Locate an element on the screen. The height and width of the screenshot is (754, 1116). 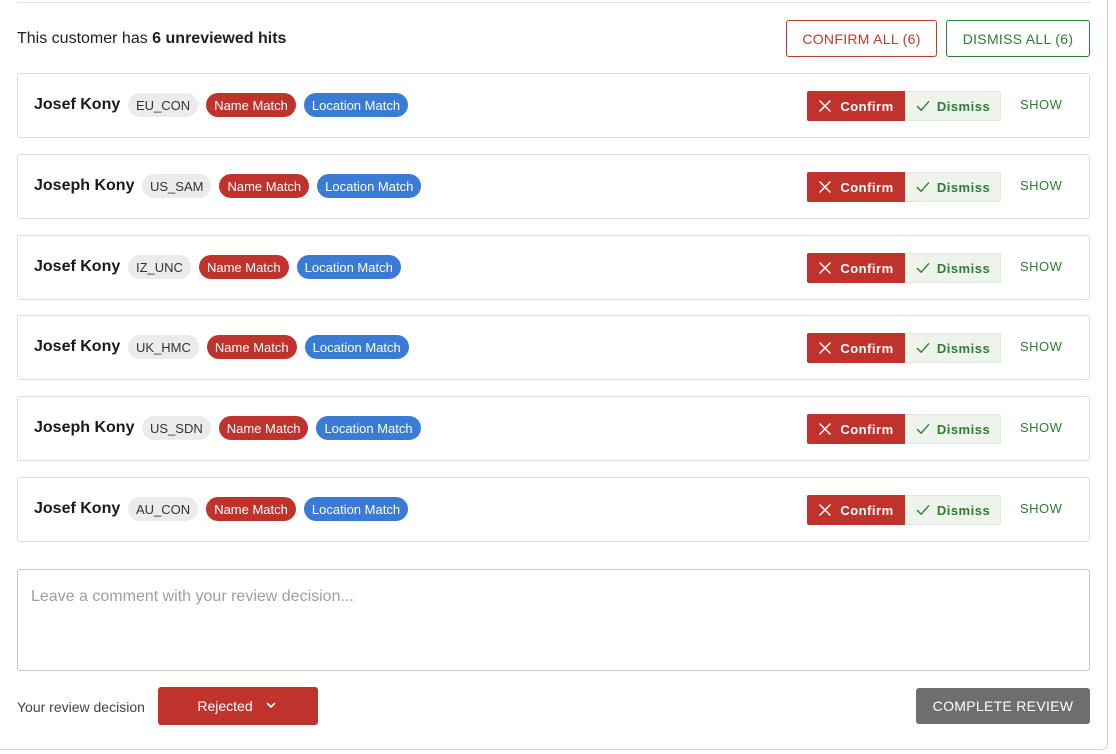
review-comment-input is located at coordinates (553, 620).